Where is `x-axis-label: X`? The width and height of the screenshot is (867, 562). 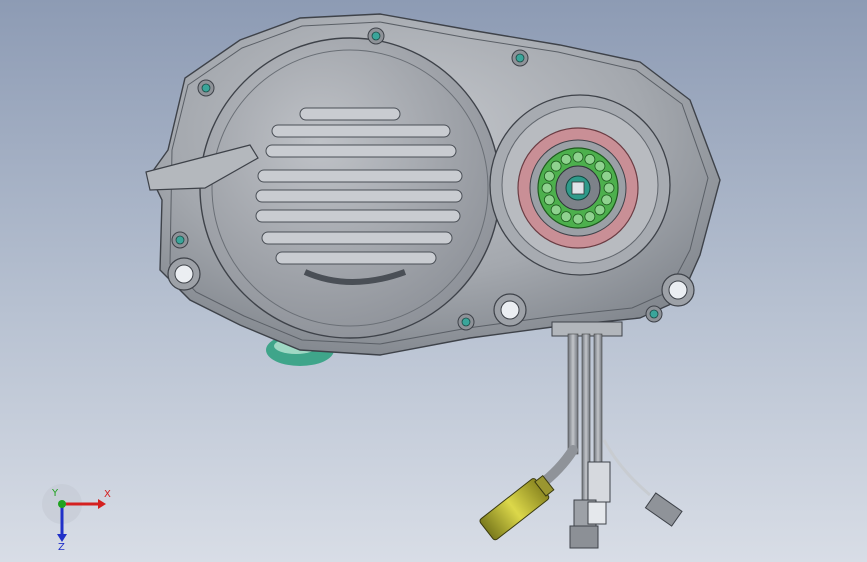
x-axis-label: X is located at coordinates (107, 494).